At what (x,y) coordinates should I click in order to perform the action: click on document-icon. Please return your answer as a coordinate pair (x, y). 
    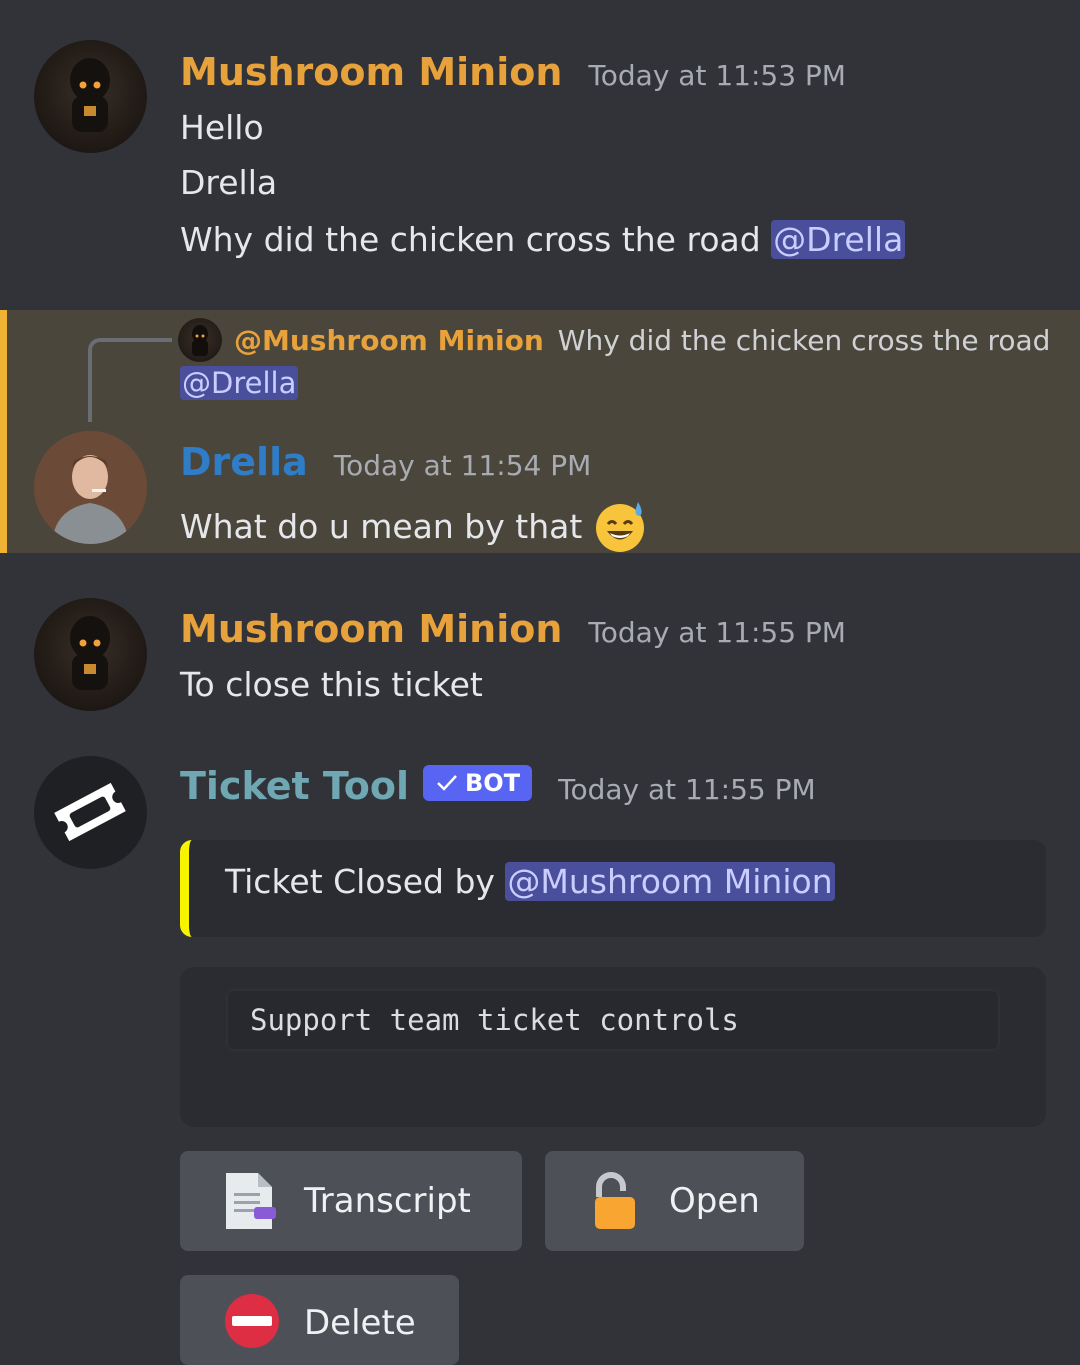
    Looking at the image, I should click on (250, 1201).